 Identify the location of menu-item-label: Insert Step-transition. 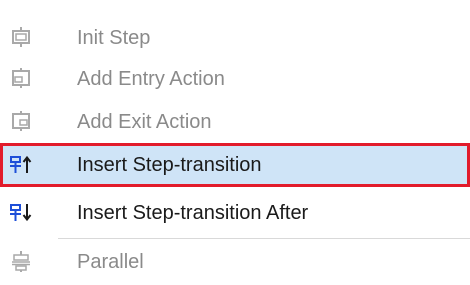
(169, 165).